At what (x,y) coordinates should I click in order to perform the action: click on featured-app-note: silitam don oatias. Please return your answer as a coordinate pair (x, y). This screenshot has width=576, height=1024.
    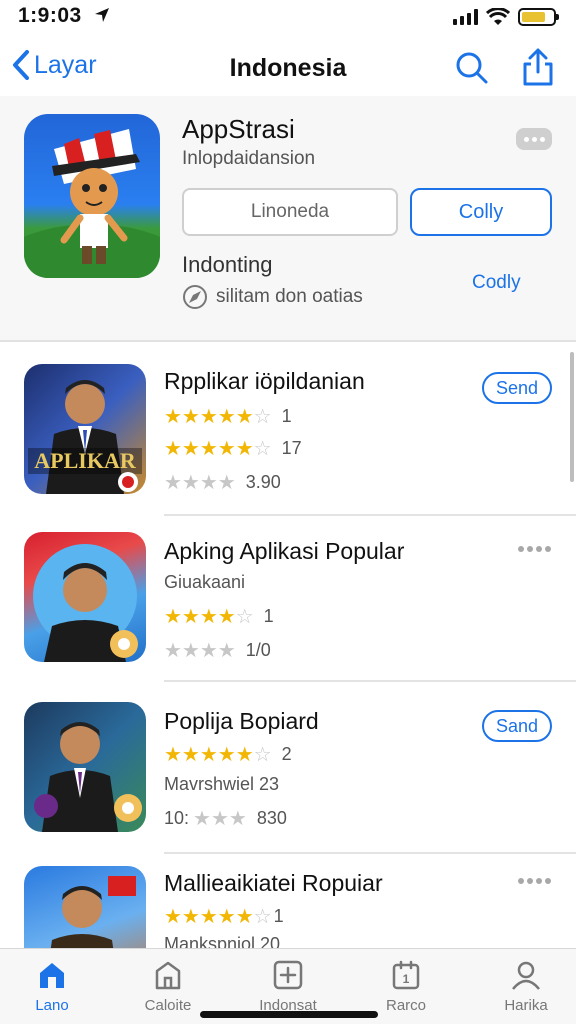
    Looking at the image, I should click on (272, 297).